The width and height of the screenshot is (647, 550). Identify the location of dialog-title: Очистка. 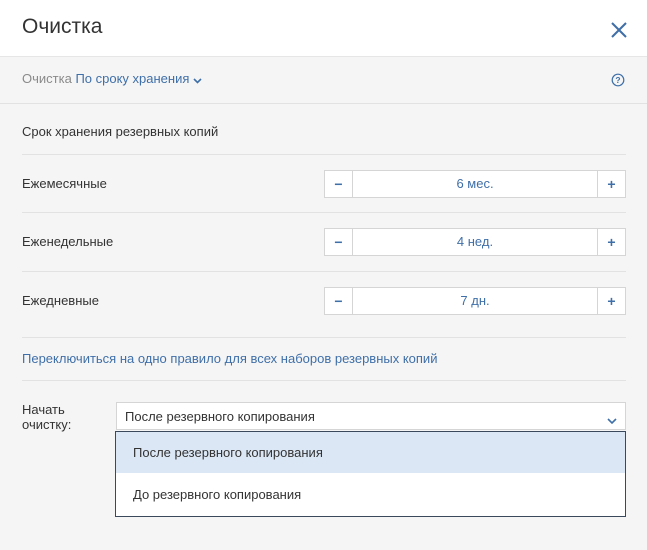
(62, 26).